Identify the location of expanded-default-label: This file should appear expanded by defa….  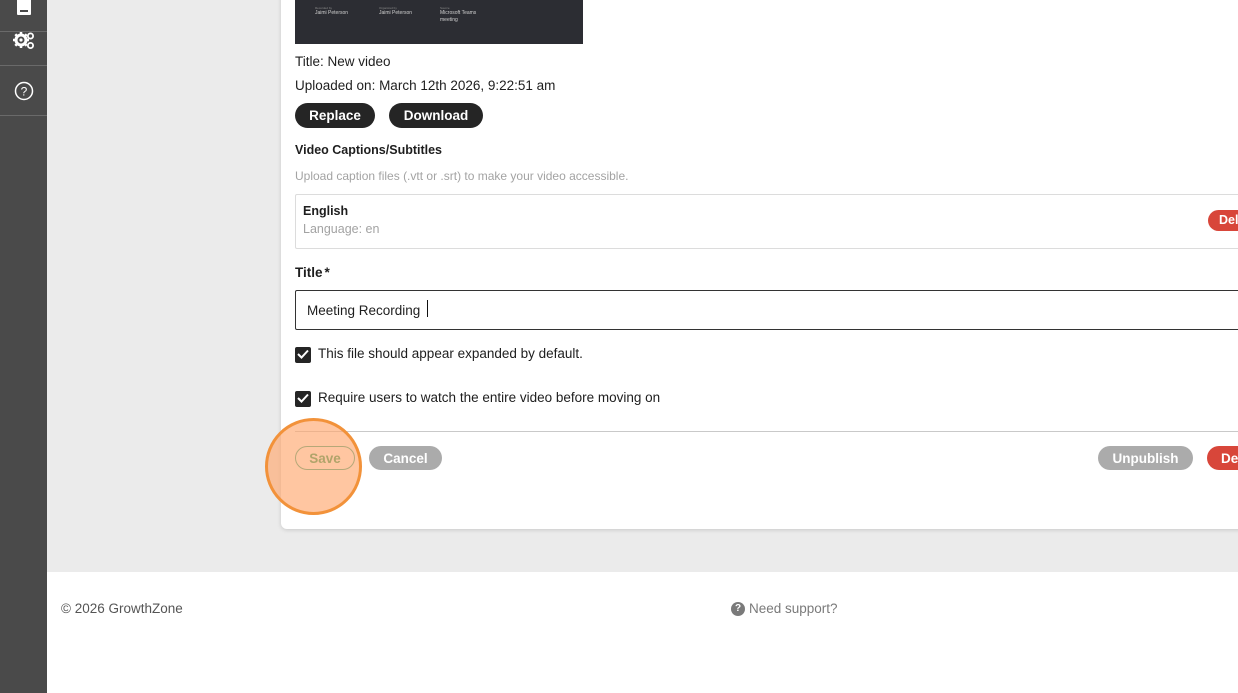
(450, 353).